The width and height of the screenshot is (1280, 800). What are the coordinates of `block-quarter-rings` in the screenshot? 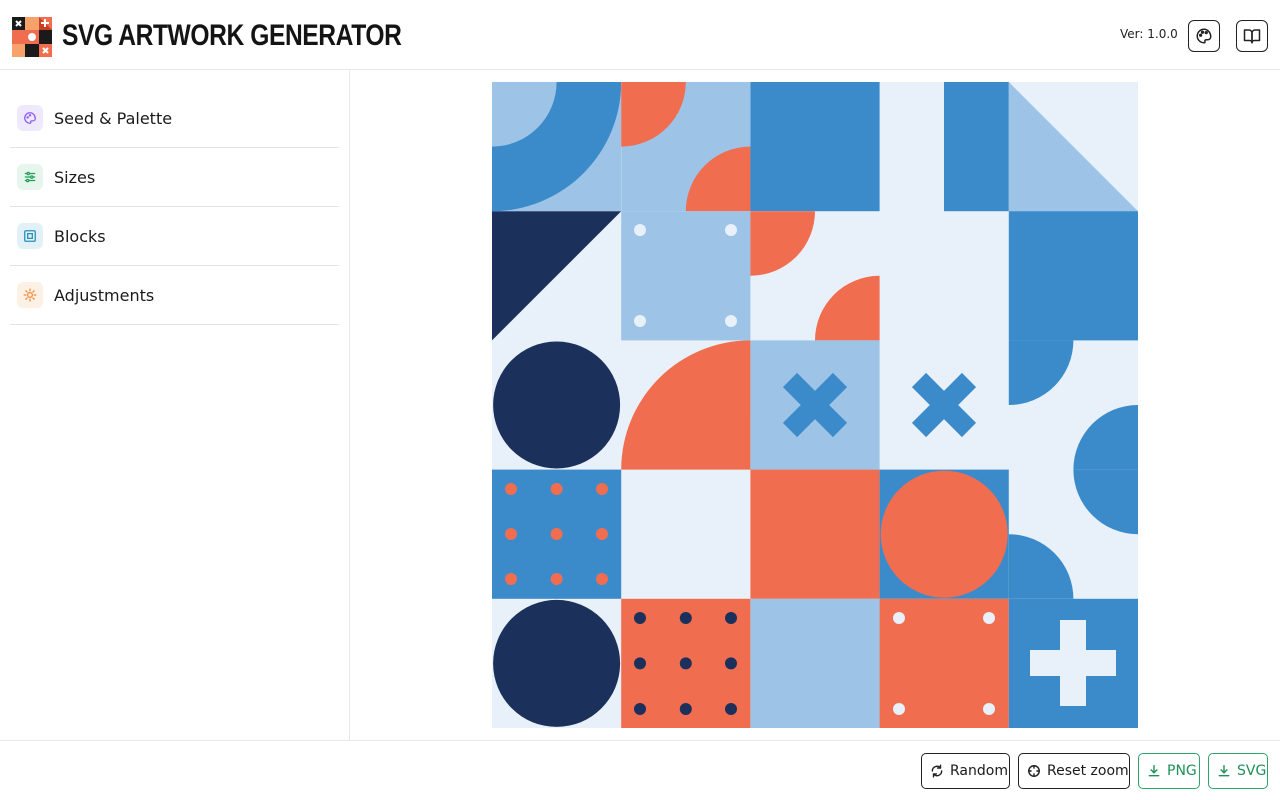 It's located at (557, 147).